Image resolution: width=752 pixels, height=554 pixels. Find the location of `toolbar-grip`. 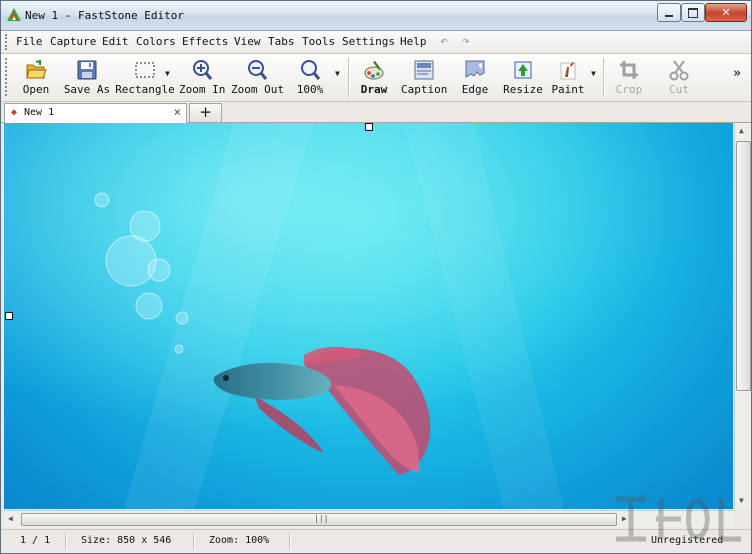

toolbar-grip is located at coordinates (7, 77).